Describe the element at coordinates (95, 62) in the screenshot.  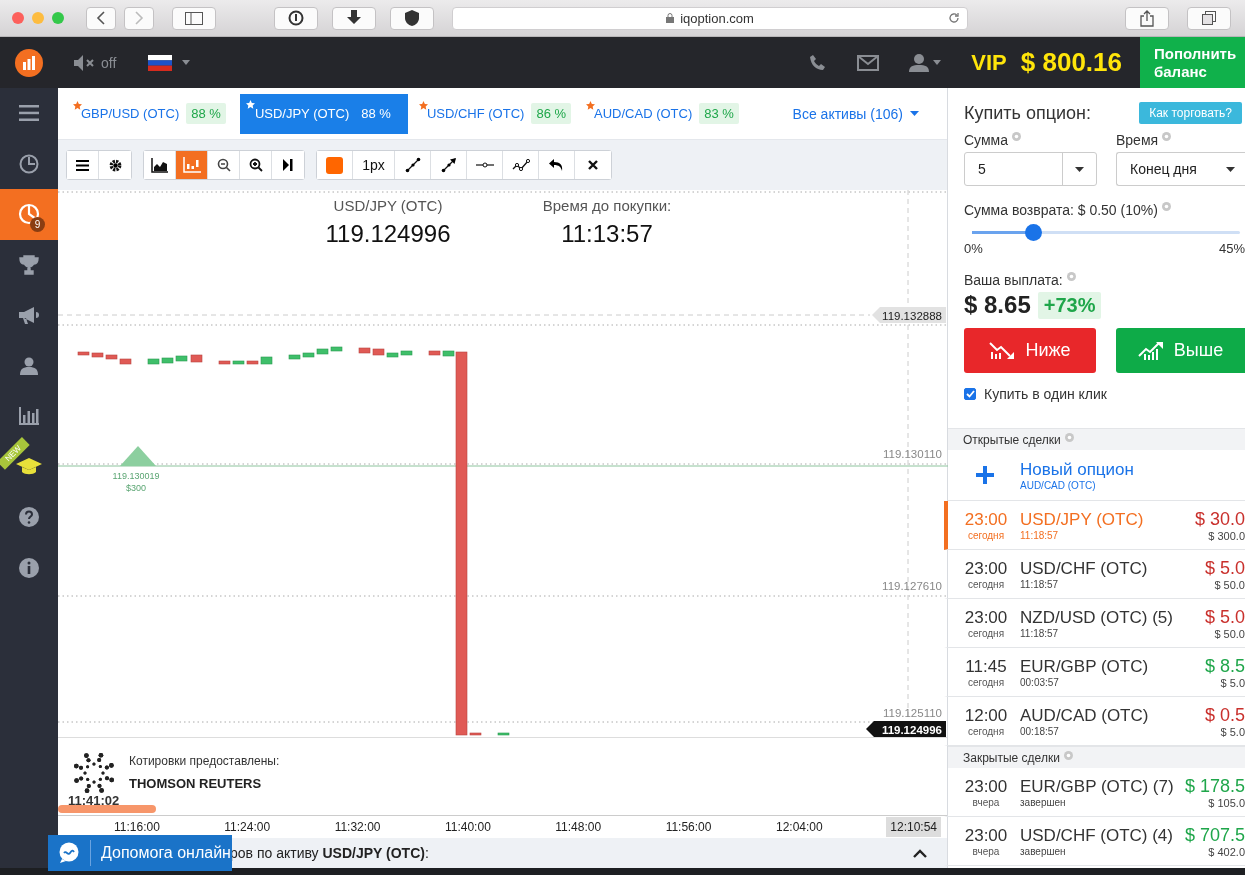
I see `sound-toggle: off` at that location.